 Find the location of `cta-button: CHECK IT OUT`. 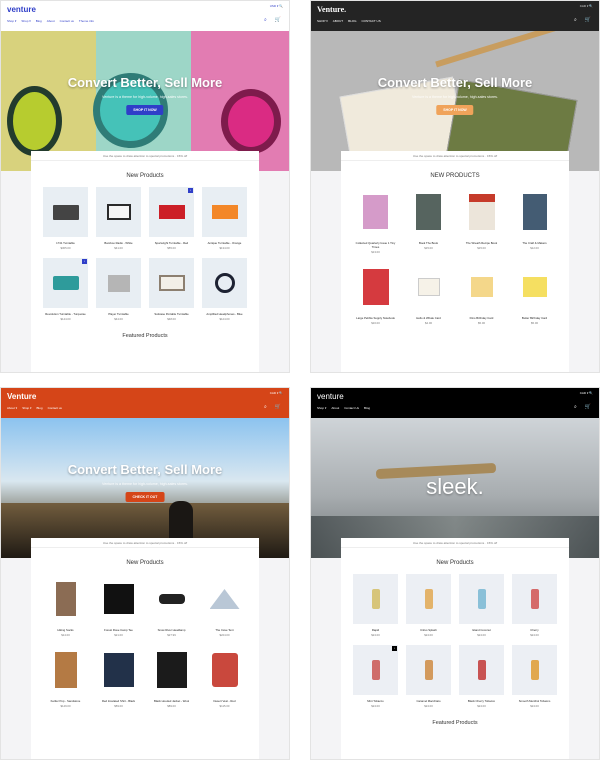

cta-button: CHECK IT OUT is located at coordinates (145, 497).